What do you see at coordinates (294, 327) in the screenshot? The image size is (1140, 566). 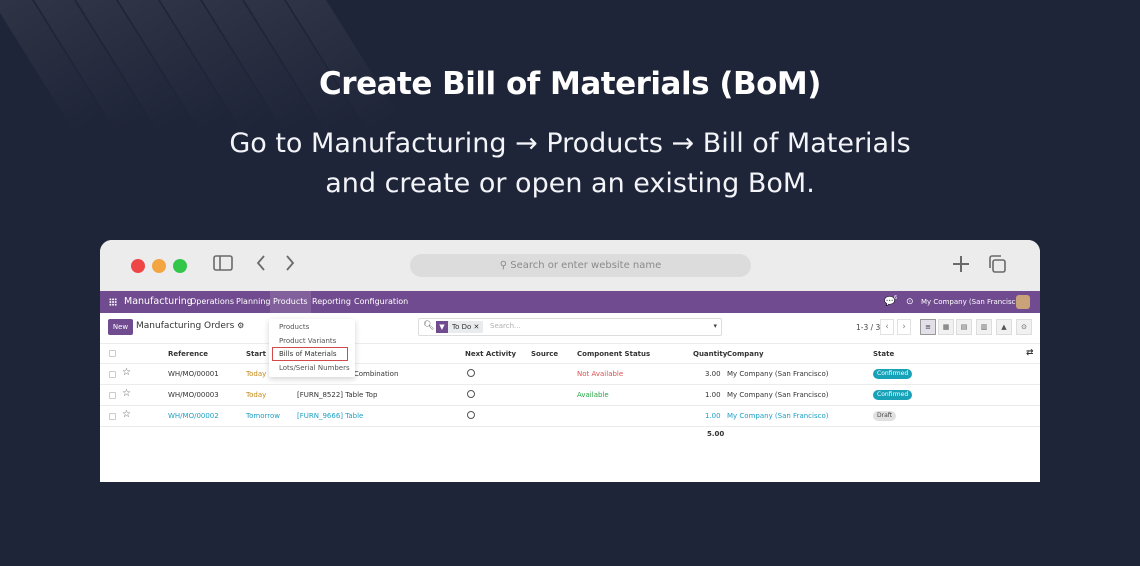 I see `dropdown-item-products: Products` at bounding box center [294, 327].